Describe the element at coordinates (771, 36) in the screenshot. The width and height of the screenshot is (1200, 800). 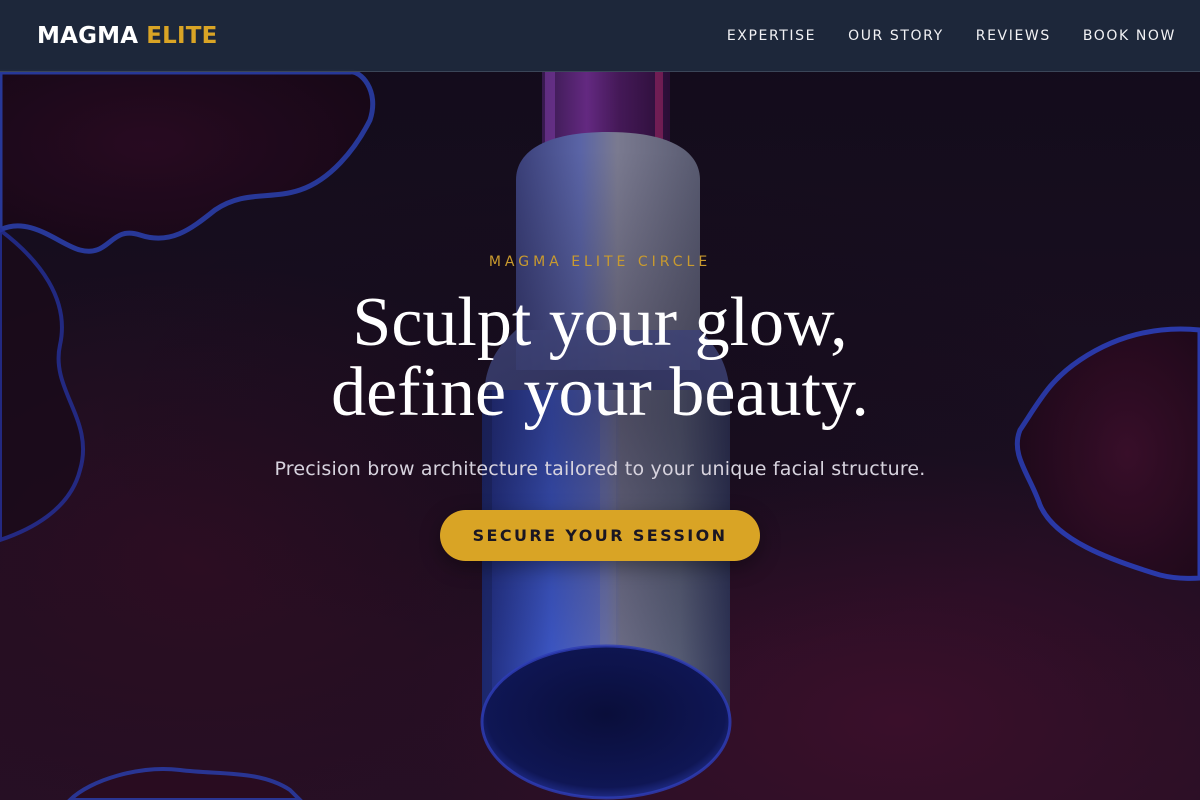
I see `nav-link-expertise: EXPERTISE` at that location.